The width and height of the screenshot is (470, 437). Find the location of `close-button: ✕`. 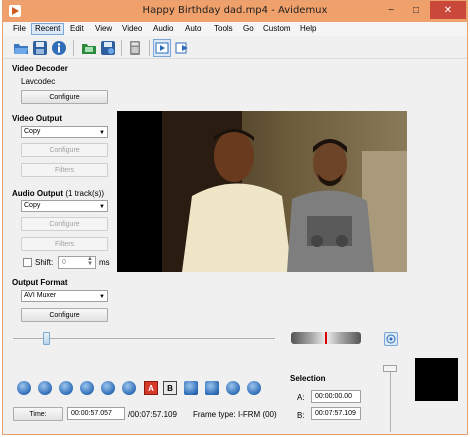

close-button: ✕ is located at coordinates (448, 10).